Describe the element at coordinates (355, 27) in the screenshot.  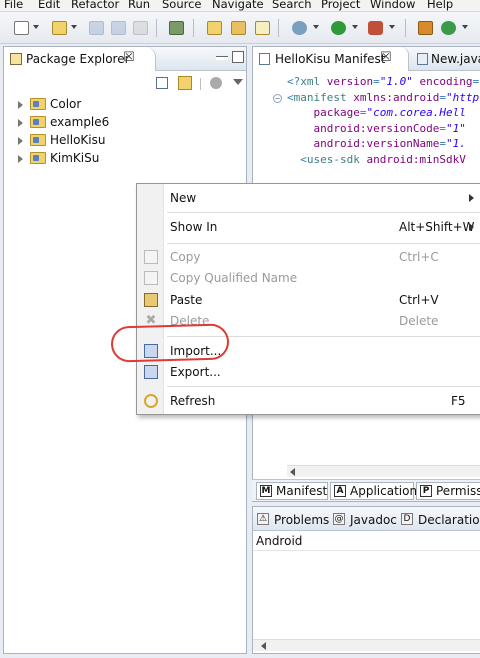
I see `run-dropdown-icon` at that location.